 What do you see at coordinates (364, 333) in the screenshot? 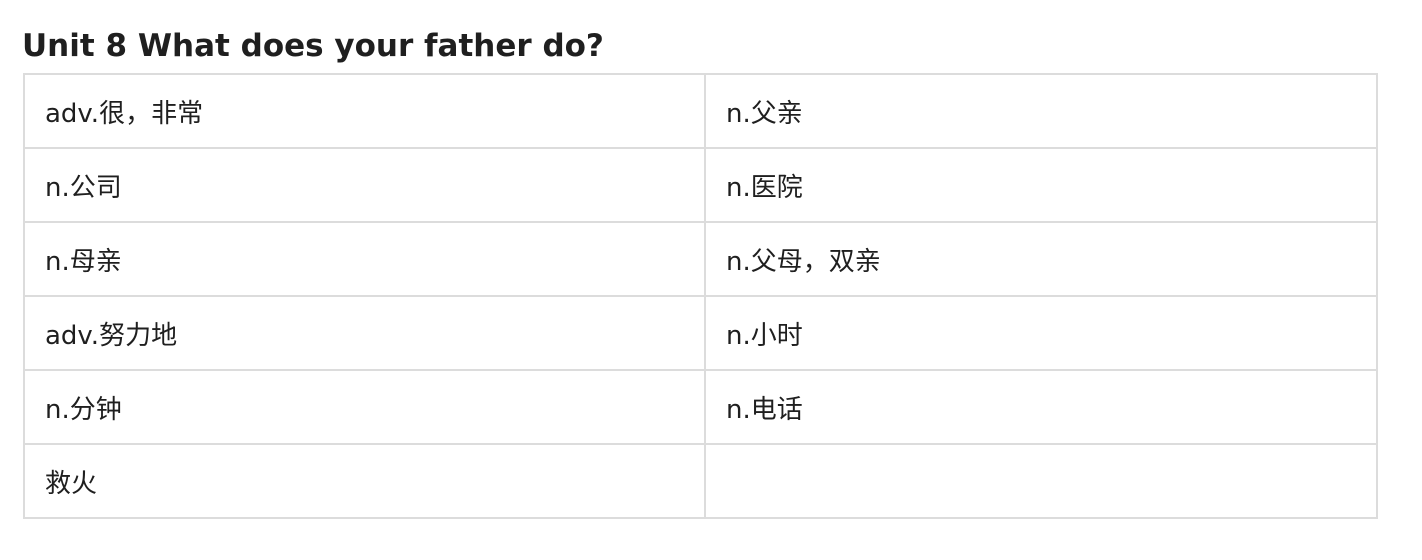
I see `table-cell: adv.努力地` at bounding box center [364, 333].